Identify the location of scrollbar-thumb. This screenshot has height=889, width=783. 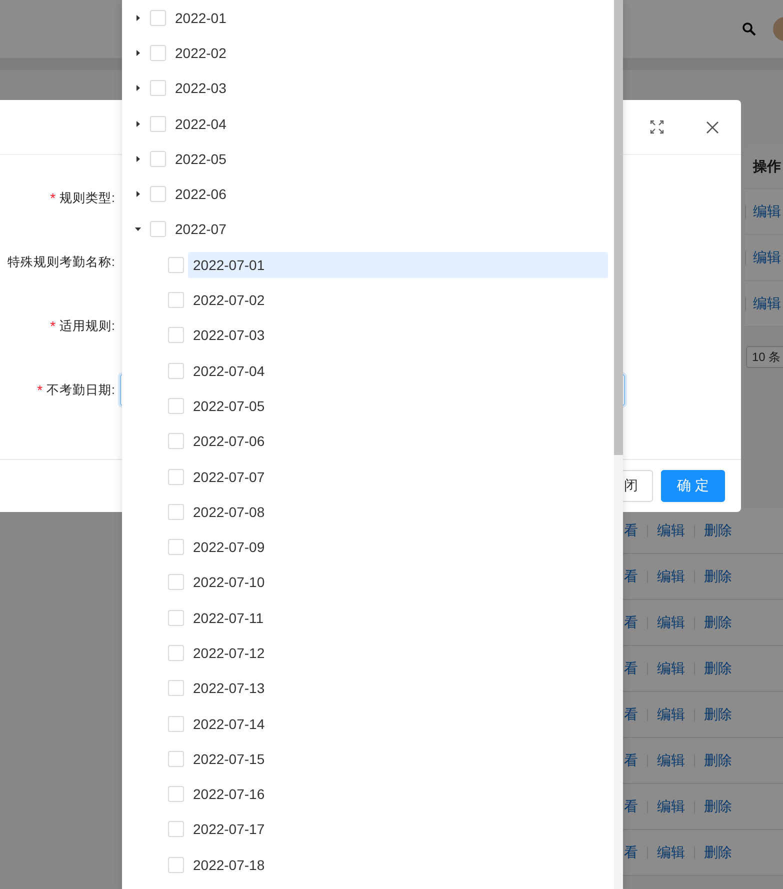
(618, 227).